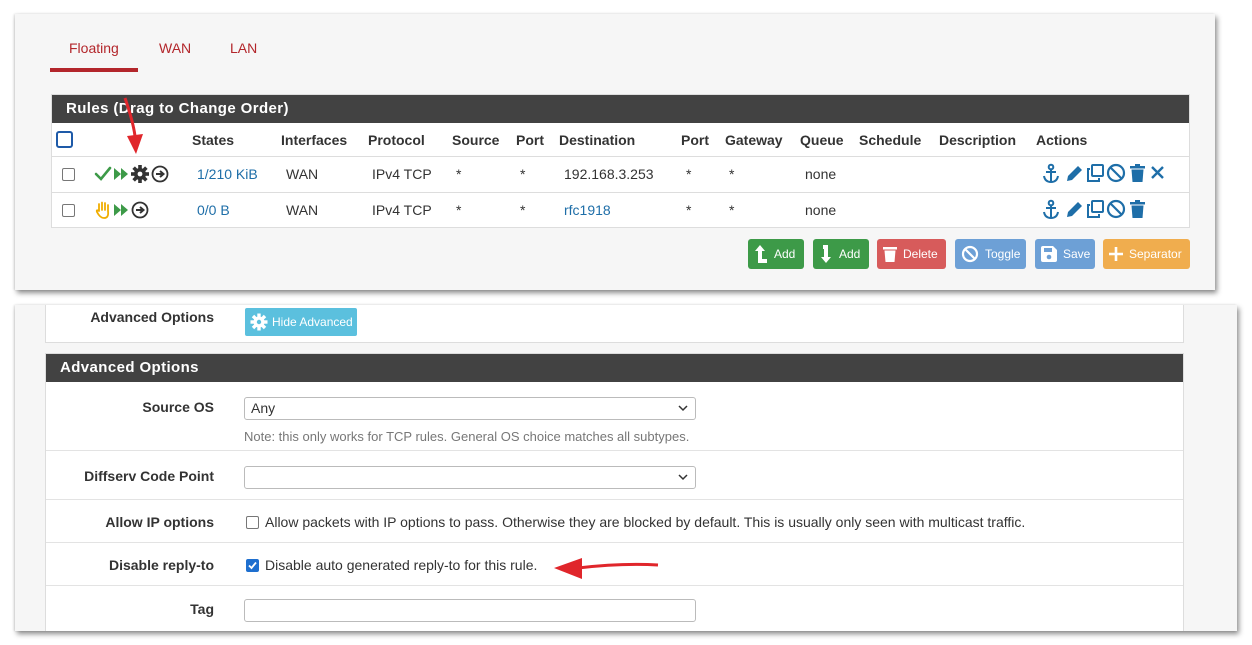 This screenshot has width=1252, height=645. Describe the element at coordinates (1157, 172) in the screenshot. I see `close-icon` at that location.